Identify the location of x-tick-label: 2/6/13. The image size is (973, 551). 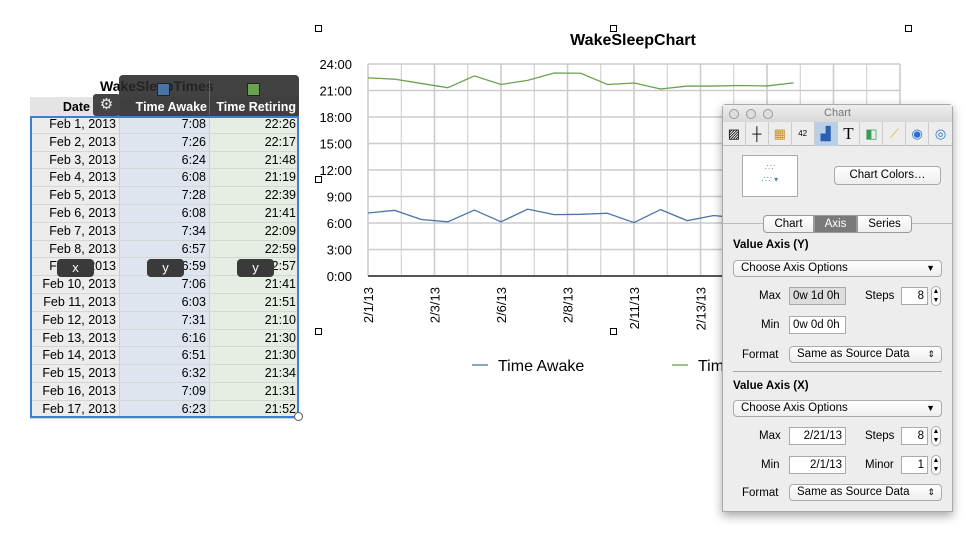
(501, 305).